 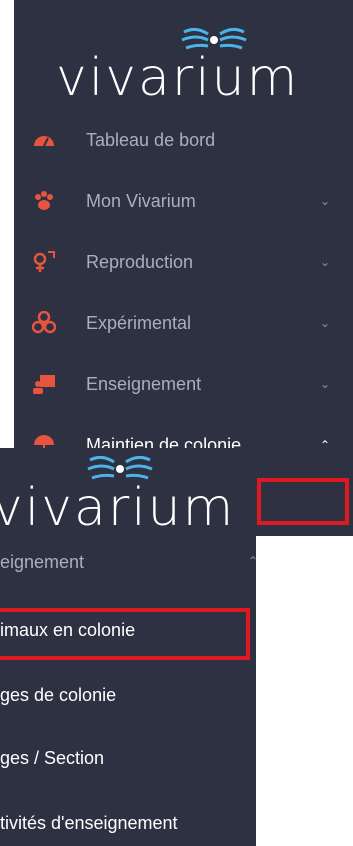 I want to click on sidebar-item-mon-vivarium: Mon Vivarium ⌄, so click(x=183, y=201).